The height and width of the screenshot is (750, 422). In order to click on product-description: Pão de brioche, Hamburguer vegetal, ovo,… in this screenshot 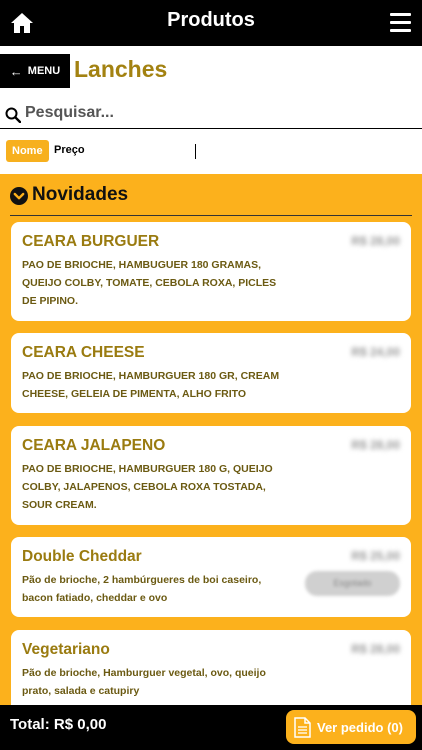, I will do `click(144, 682)`.